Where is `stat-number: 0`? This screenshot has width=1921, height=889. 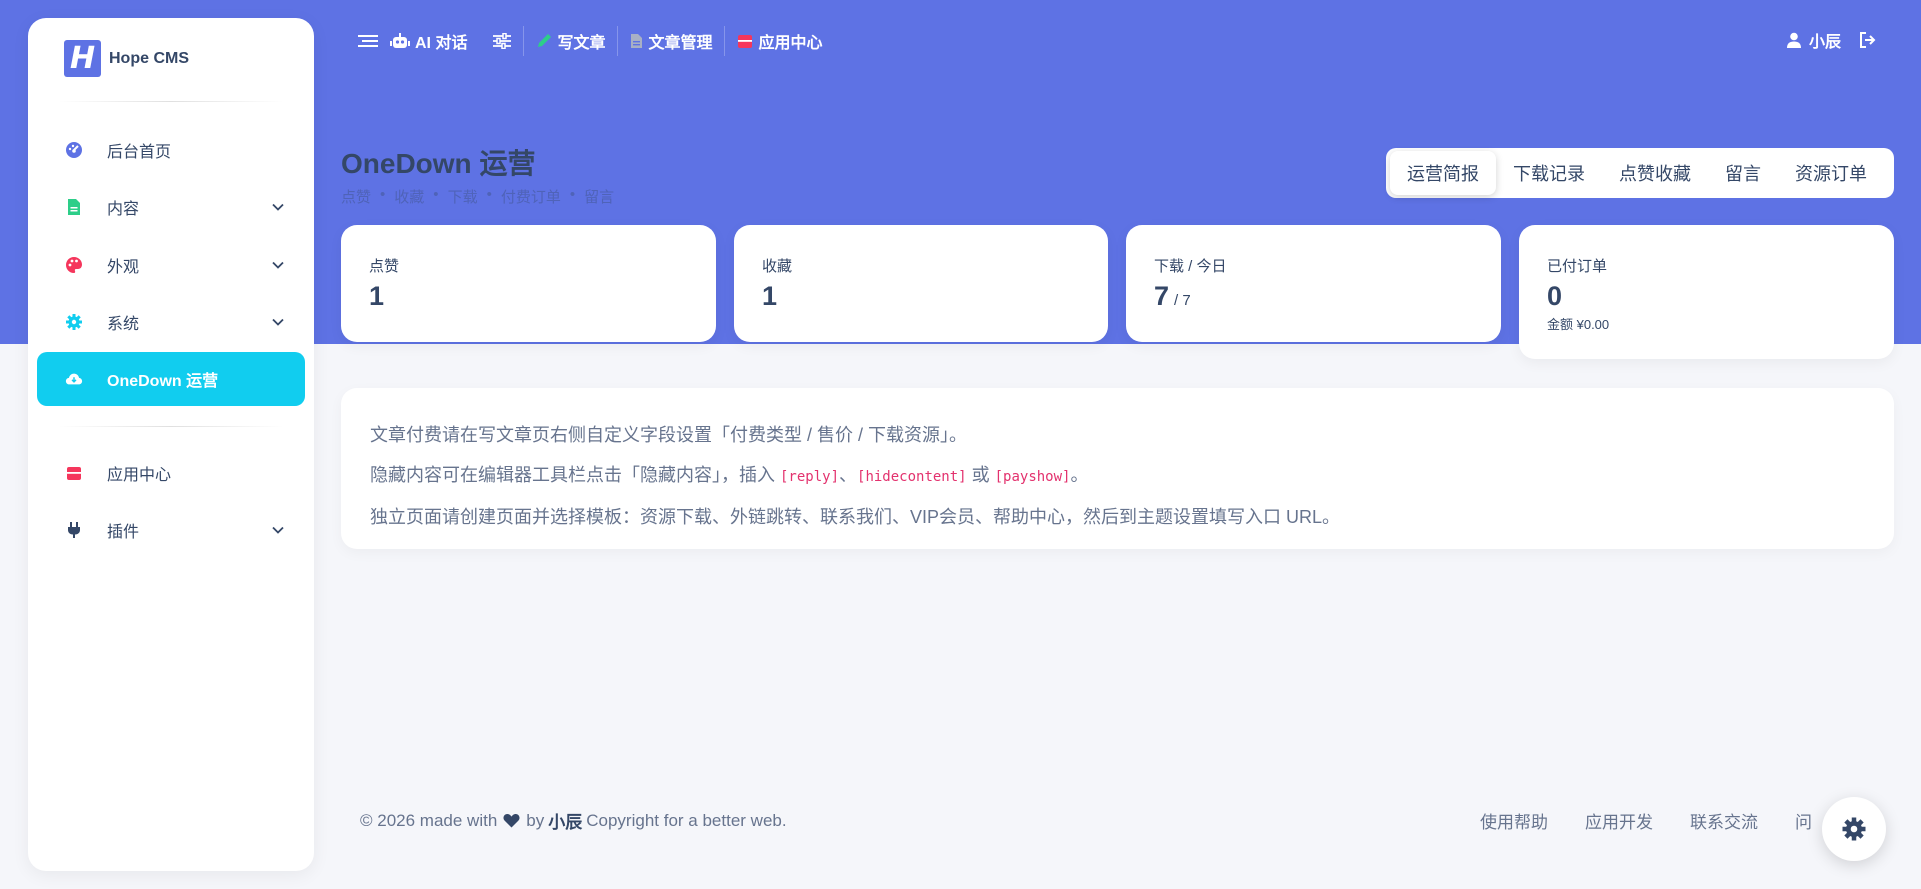 stat-number: 0 is located at coordinates (1555, 296).